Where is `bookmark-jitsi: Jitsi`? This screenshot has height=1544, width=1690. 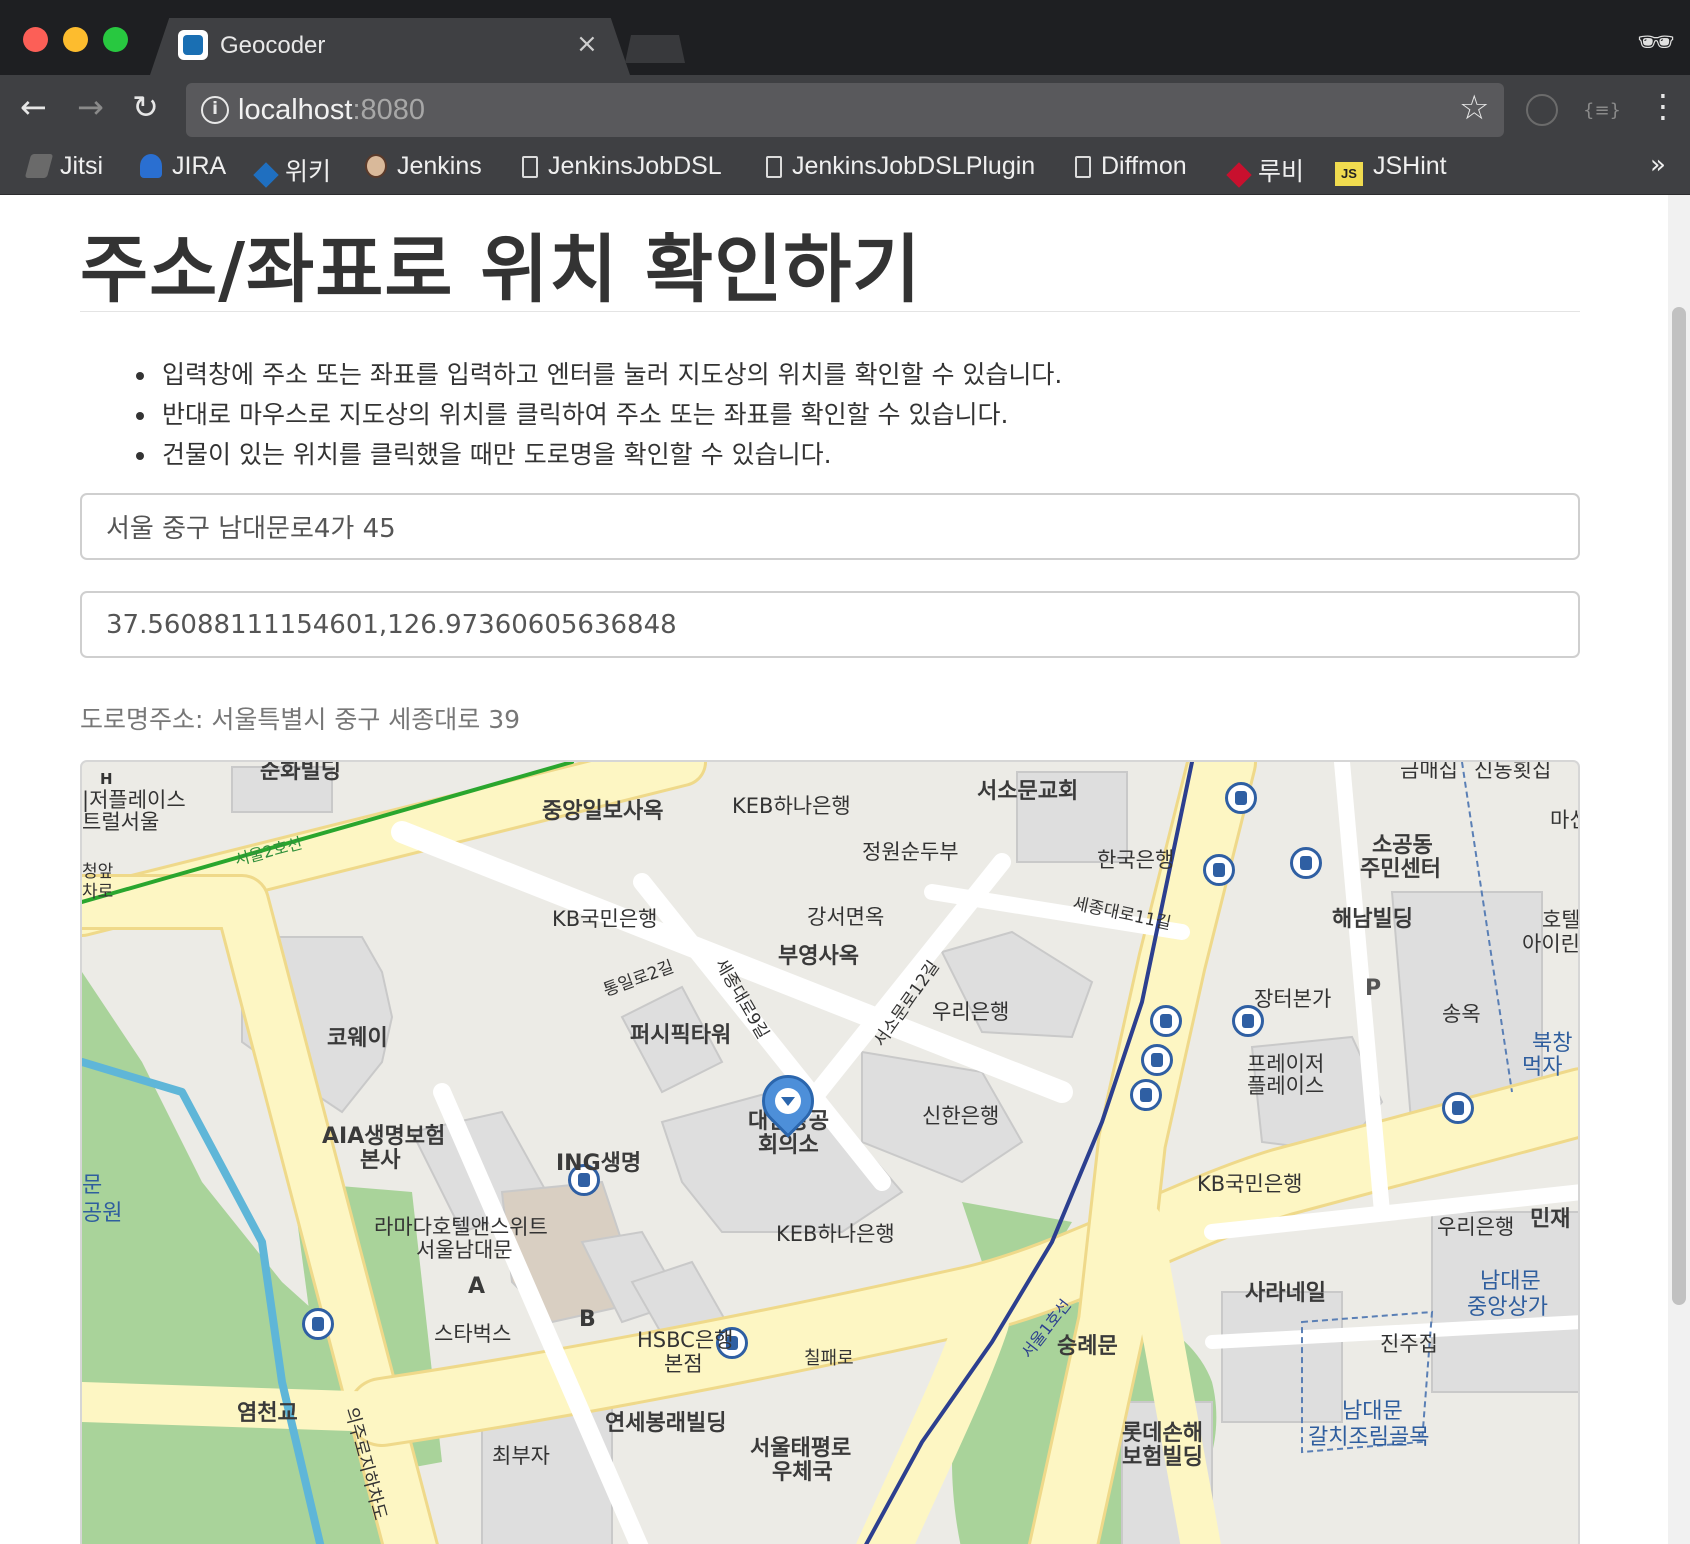 bookmark-jitsi: Jitsi is located at coordinates (64, 166).